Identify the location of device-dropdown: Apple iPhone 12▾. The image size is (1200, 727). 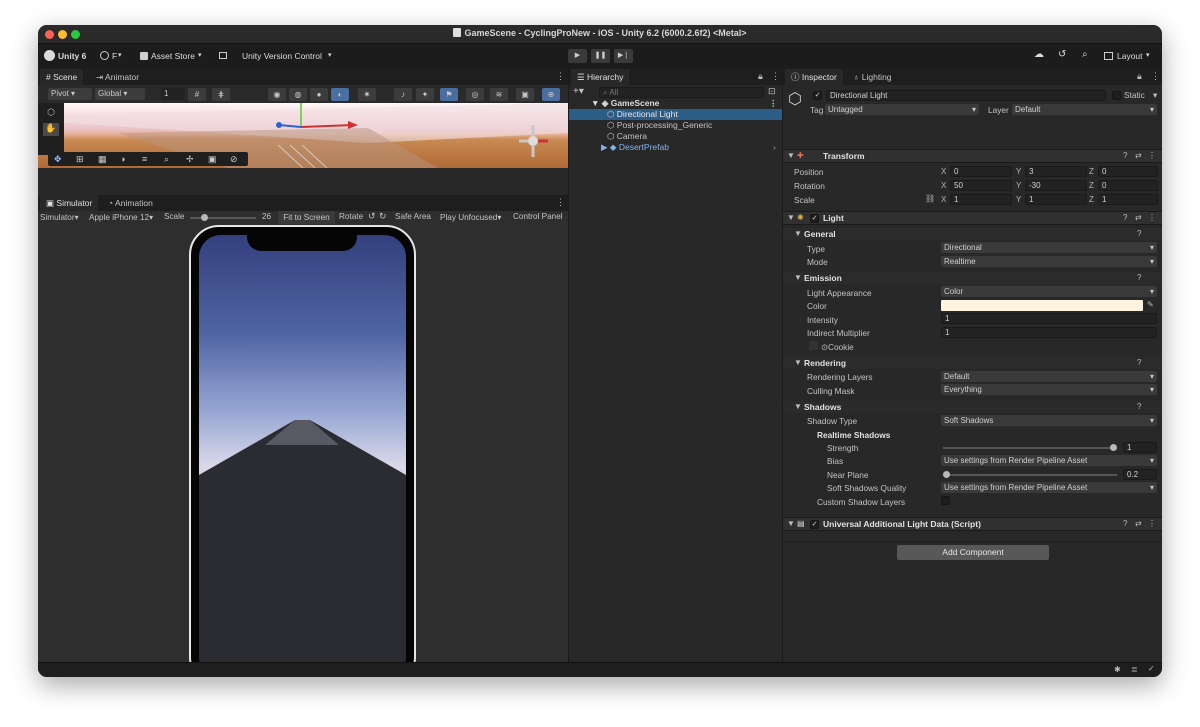
(121, 217).